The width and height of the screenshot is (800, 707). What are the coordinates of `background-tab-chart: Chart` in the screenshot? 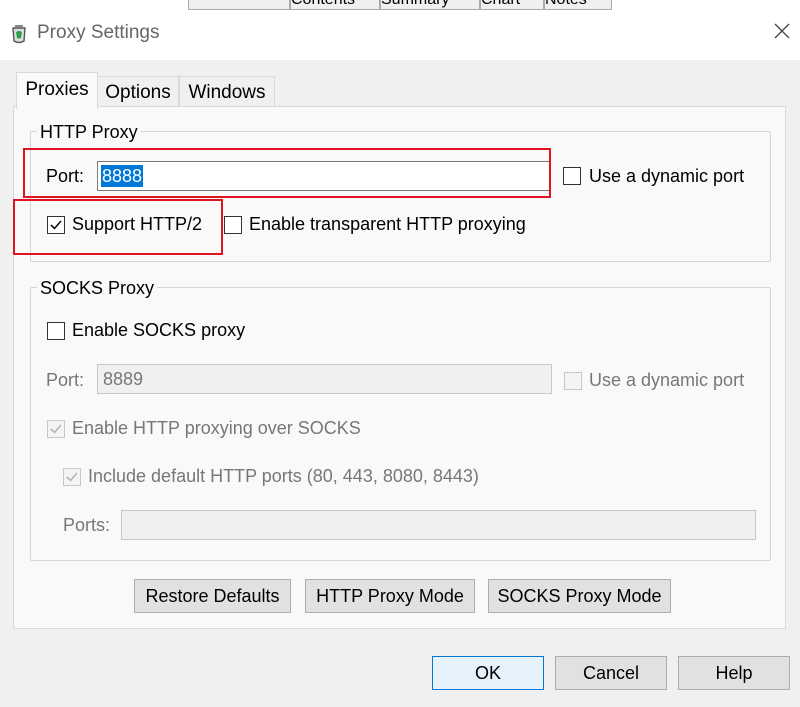 It's located at (512, 5).